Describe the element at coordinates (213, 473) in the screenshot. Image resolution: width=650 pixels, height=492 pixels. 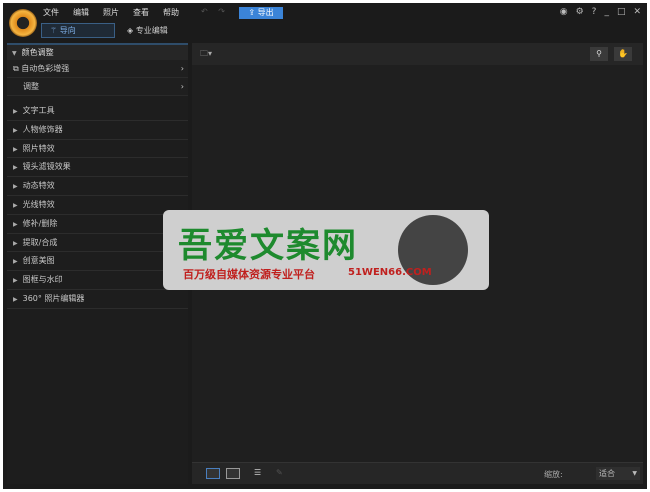
I see `single-view-icon` at that location.